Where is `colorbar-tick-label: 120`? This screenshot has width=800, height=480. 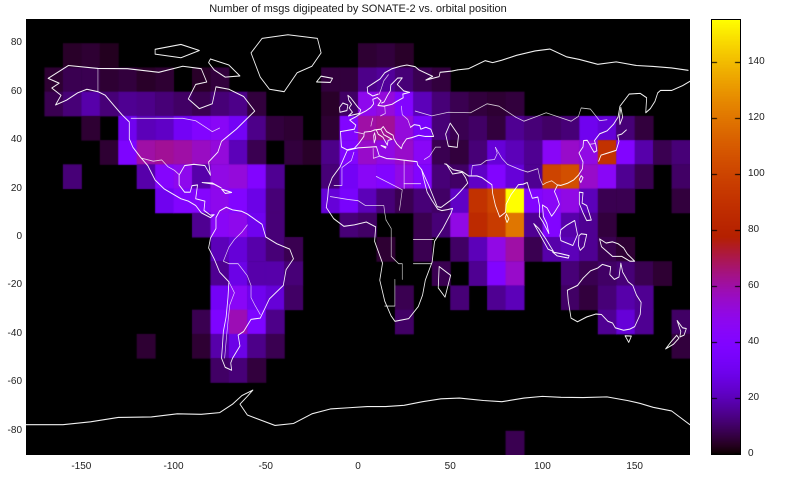 colorbar-tick-label: 120 is located at coordinates (756, 117).